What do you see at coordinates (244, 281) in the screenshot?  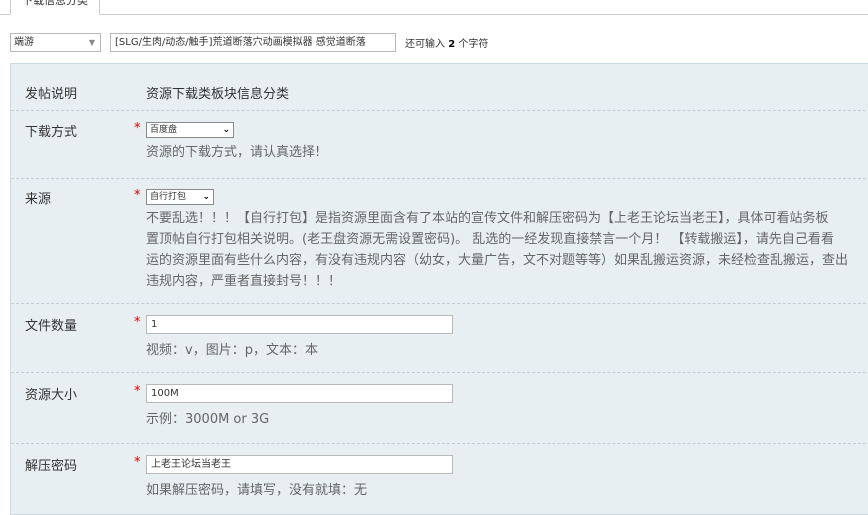 I see `source-hint-line-4: 违规内容，严重者直接封号！！！` at bounding box center [244, 281].